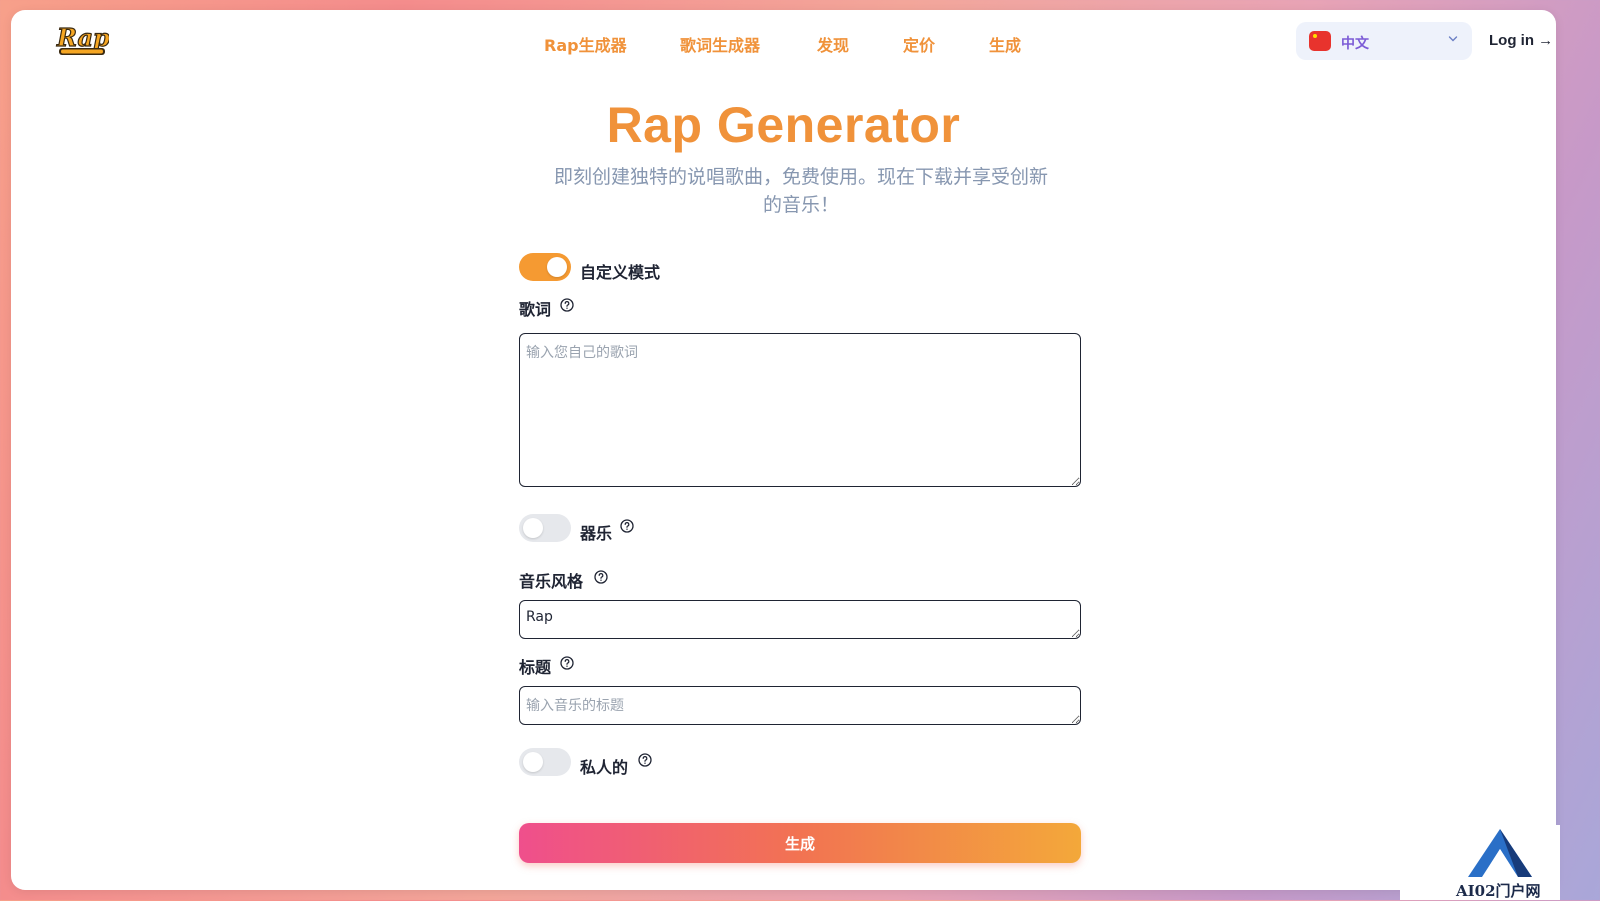  I want to click on nav-generate: 生成, so click(1005, 44).